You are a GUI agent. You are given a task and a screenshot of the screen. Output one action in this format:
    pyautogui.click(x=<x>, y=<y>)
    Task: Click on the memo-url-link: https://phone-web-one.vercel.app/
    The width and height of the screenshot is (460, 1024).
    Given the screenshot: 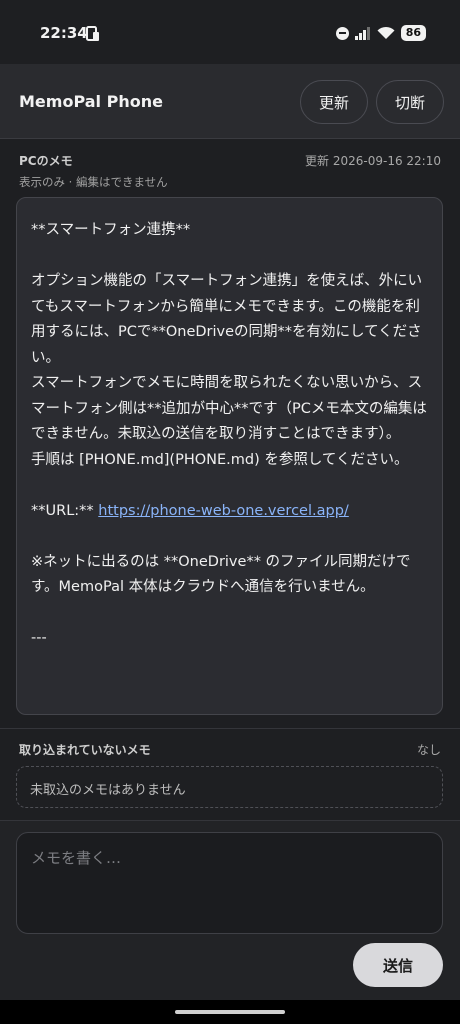 What is the action you would take?
    pyautogui.click(x=223, y=511)
    